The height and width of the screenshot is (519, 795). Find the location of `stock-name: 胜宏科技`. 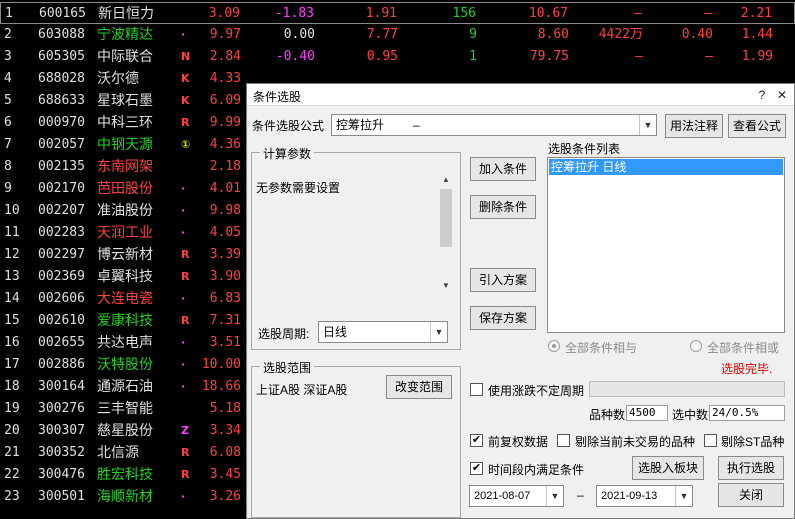

stock-name: 胜宏科技 is located at coordinates (125, 475).